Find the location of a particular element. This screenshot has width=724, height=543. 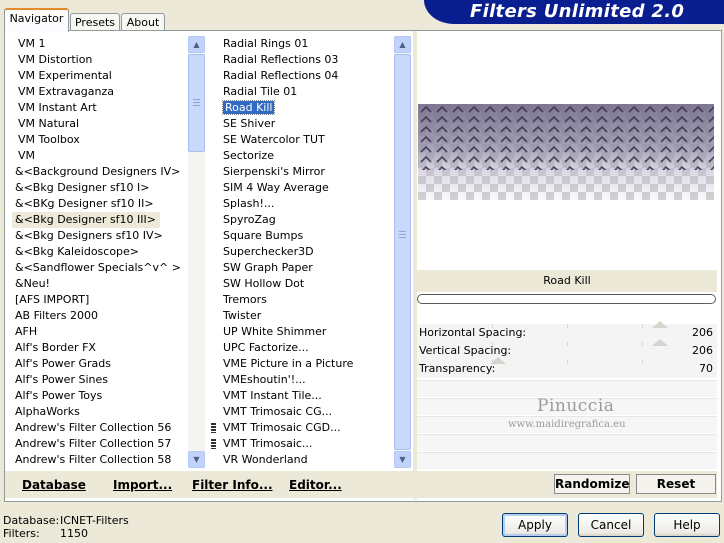

category-item: Alf's Power Grads is located at coordinates (100, 364).